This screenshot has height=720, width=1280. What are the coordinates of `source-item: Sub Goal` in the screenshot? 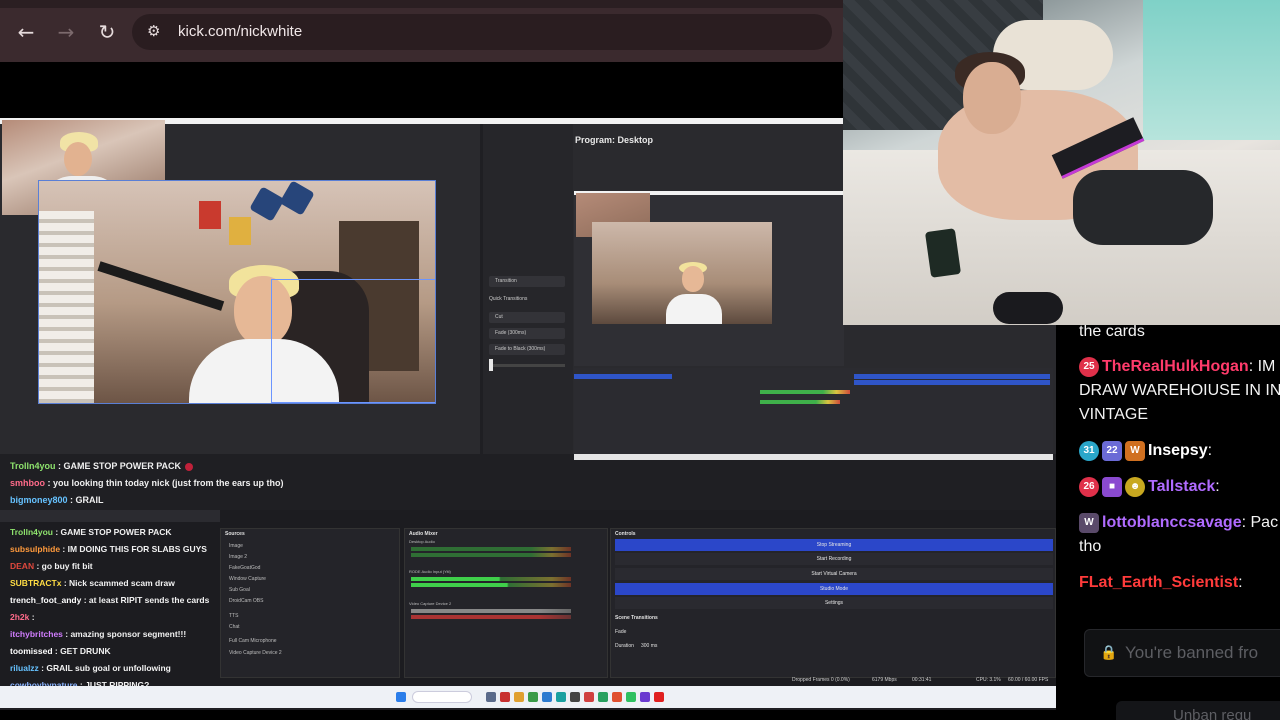 It's located at (239, 590).